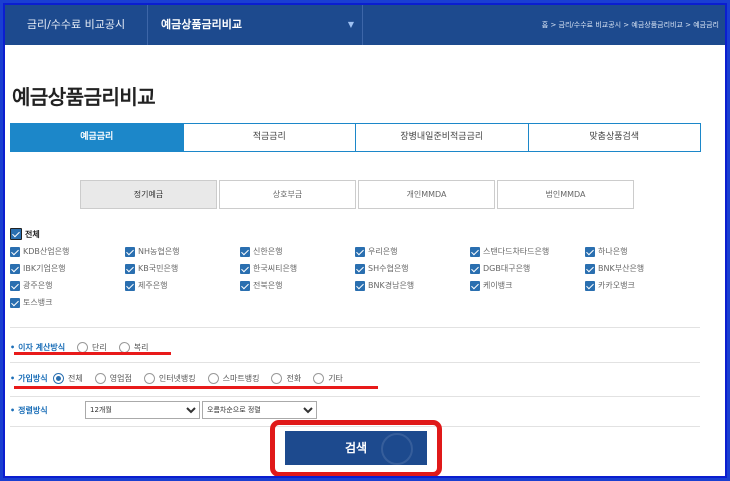 Image resolution: width=730 pixels, height=481 pixels. I want to click on bank-label: KB국민은행, so click(158, 268).